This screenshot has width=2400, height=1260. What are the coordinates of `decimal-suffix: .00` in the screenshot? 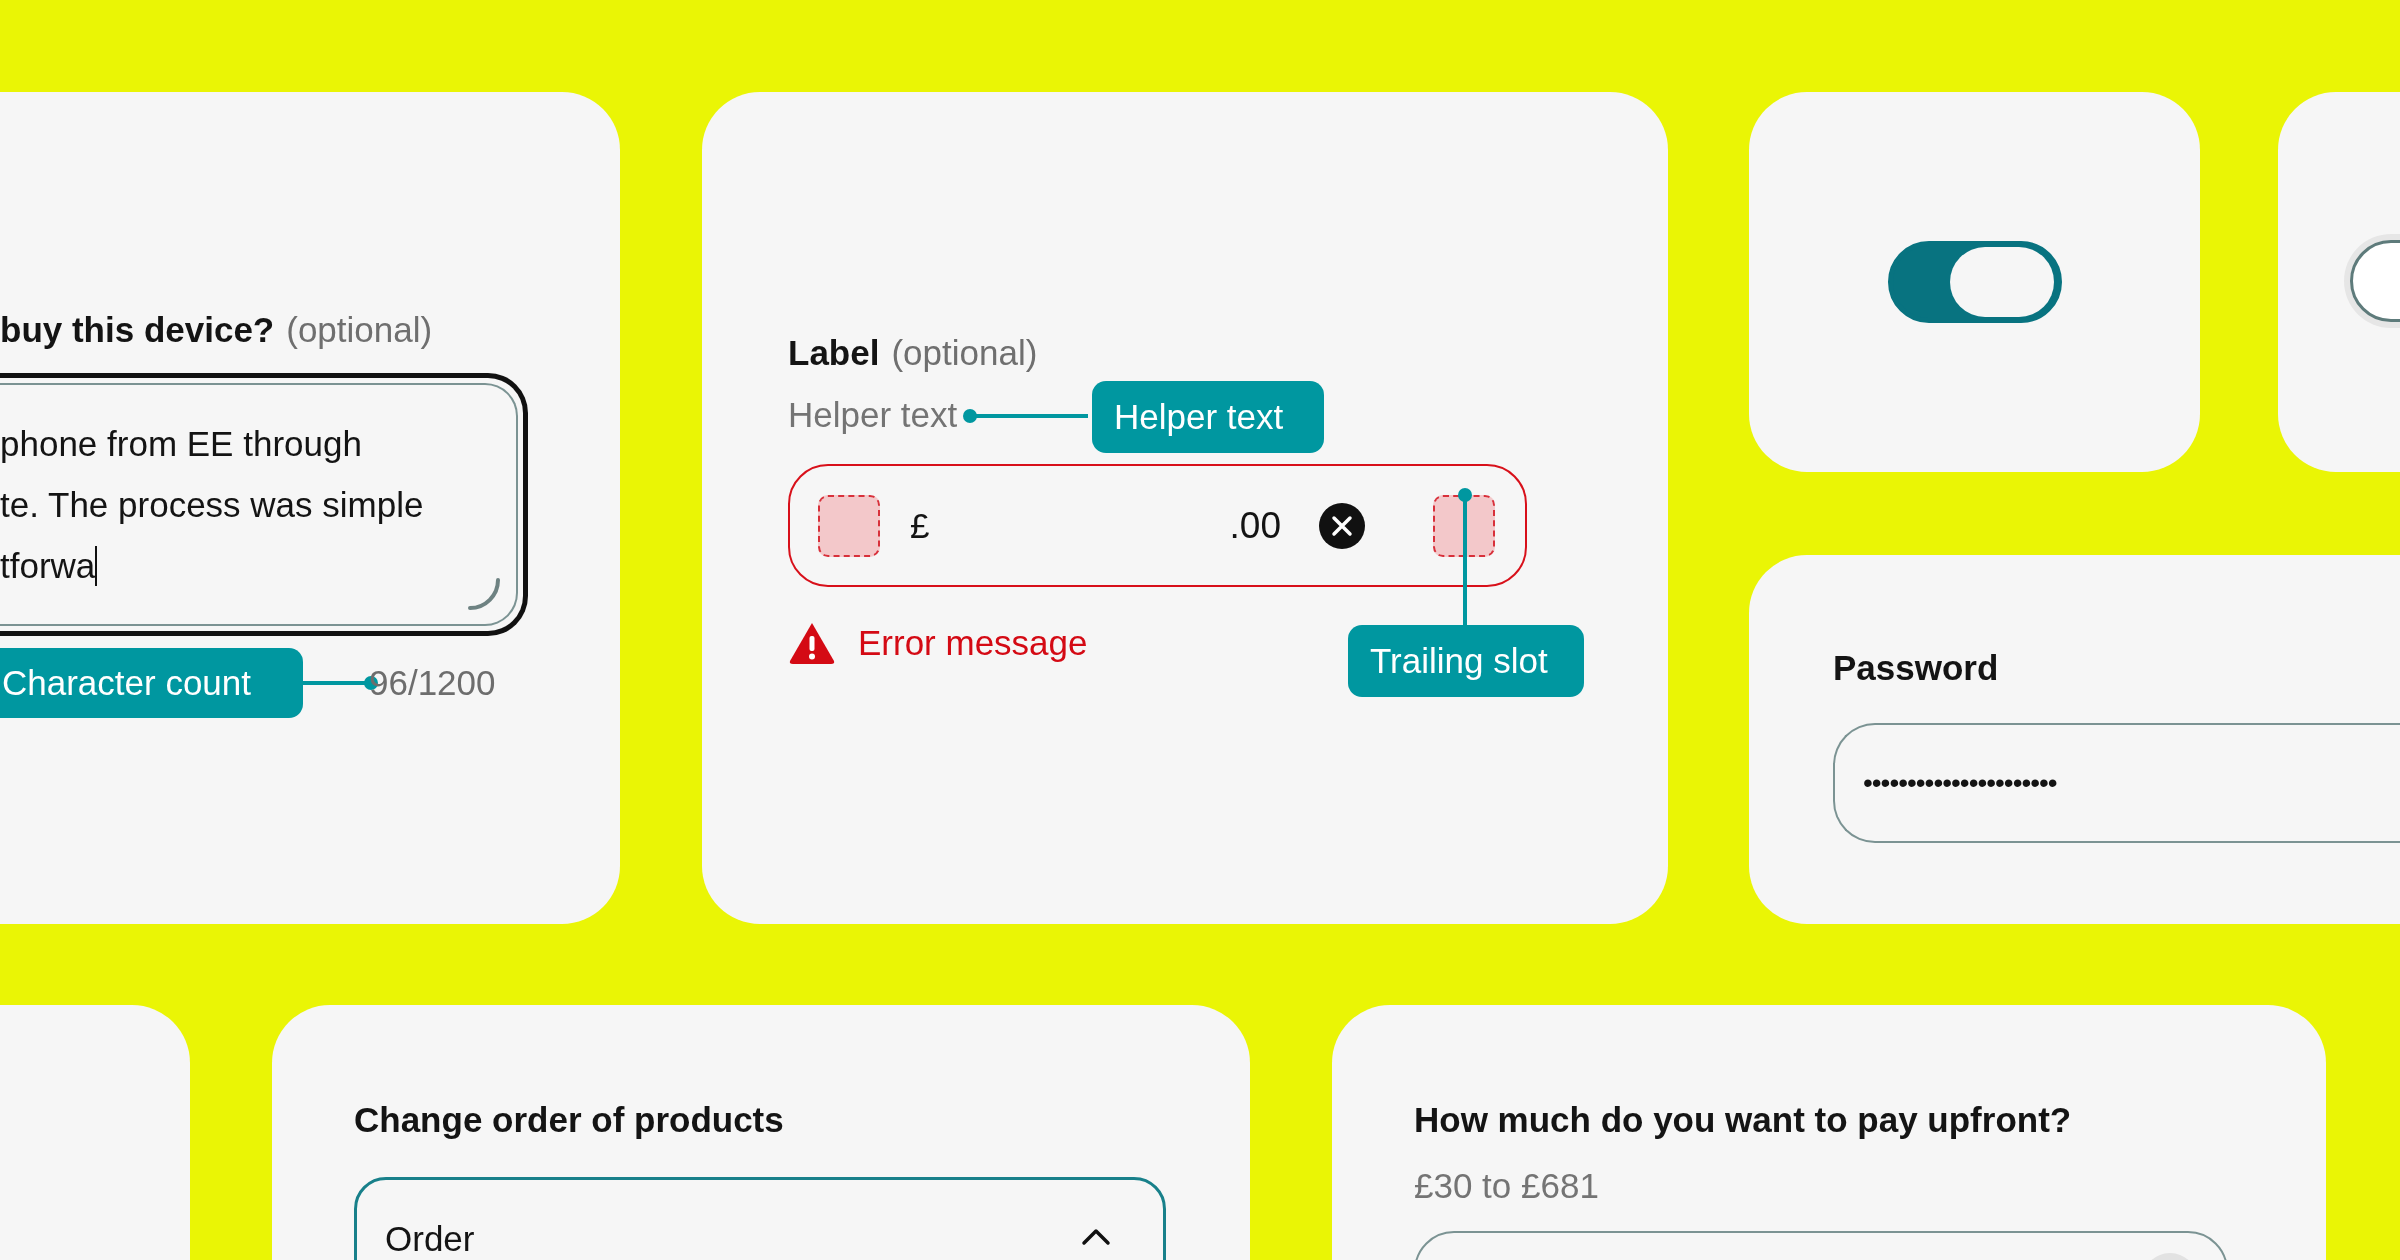 It's located at (1255, 525).